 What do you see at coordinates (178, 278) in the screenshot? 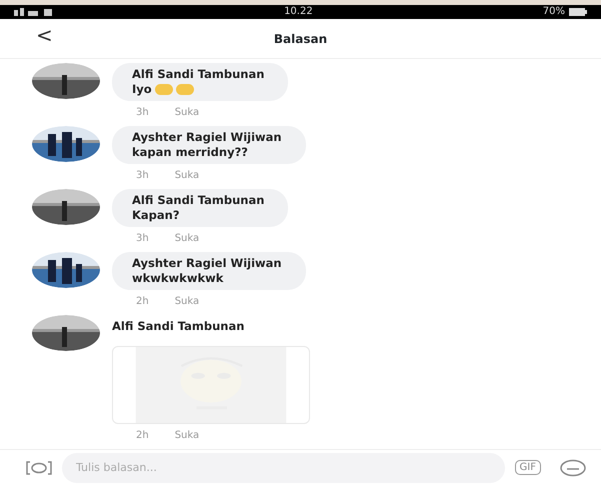
I see `comment-text: wkwkwkwkwk` at bounding box center [178, 278].